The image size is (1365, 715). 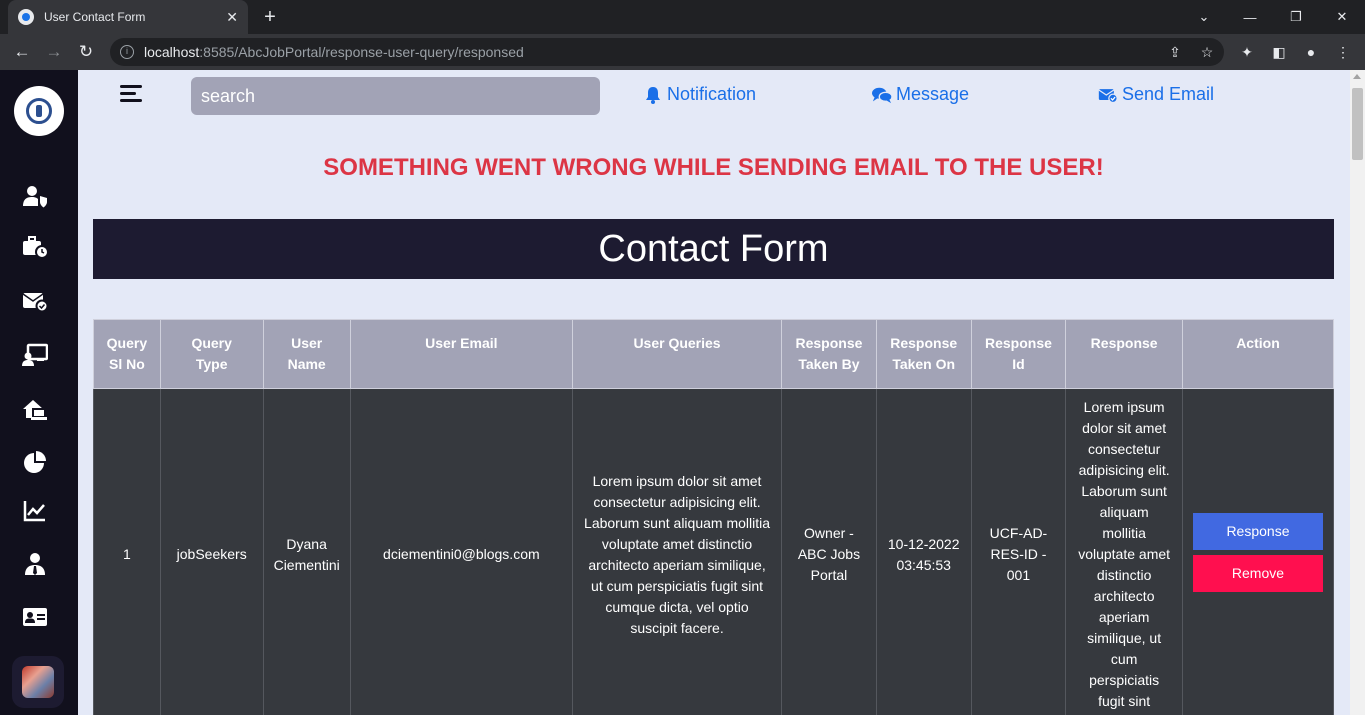 What do you see at coordinates (127, 52) in the screenshot?
I see `site-info-icon: i` at bounding box center [127, 52].